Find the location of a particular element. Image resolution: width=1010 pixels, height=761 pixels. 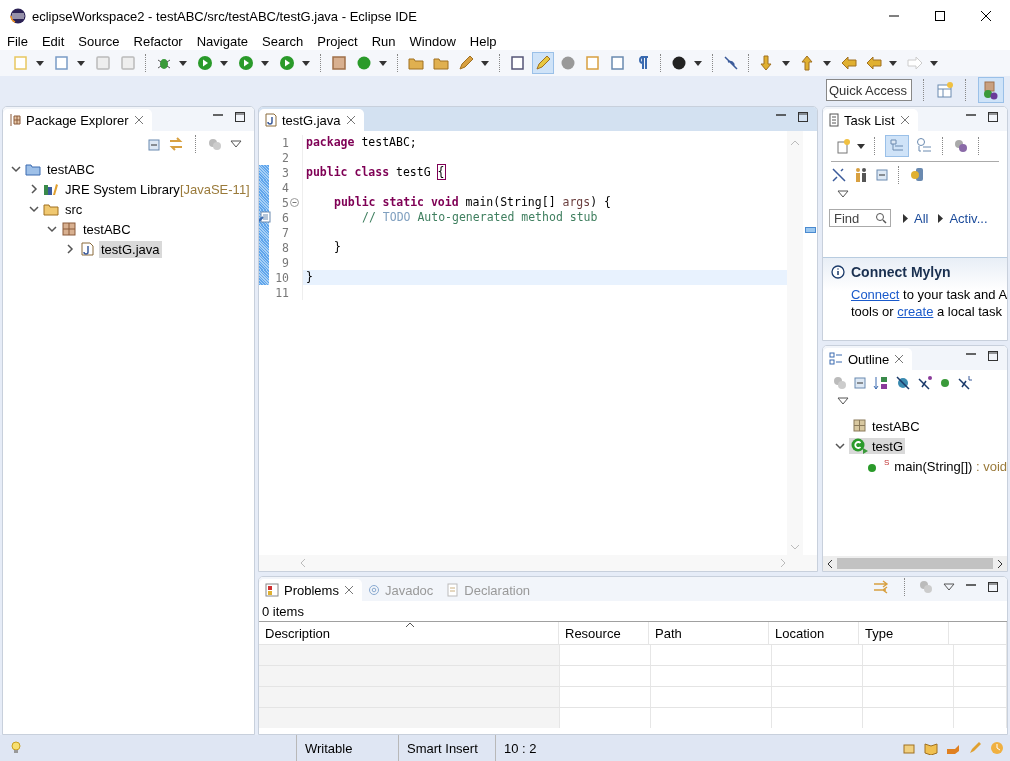

book-icon is located at coordinates (931, 748).